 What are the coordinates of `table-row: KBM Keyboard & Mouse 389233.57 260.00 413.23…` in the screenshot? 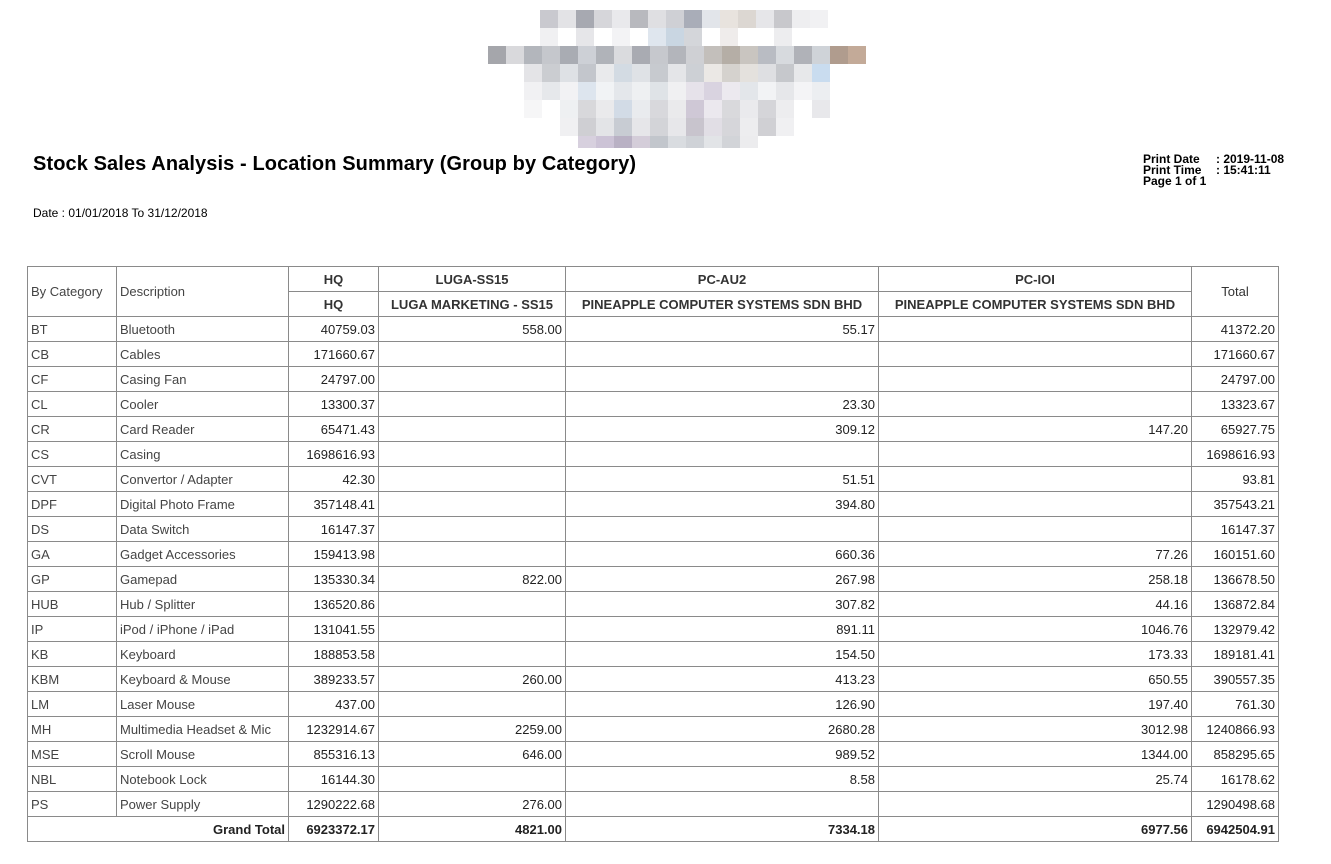 It's located at (653, 679).